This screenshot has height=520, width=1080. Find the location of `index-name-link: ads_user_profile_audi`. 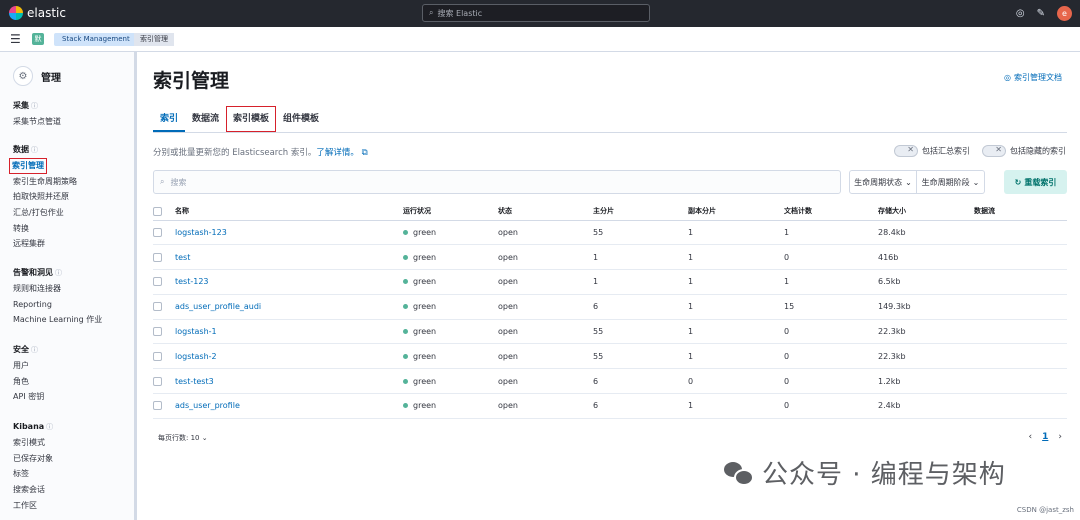

index-name-link: ads_user_profile_audi is located at coordinates (218, 306).